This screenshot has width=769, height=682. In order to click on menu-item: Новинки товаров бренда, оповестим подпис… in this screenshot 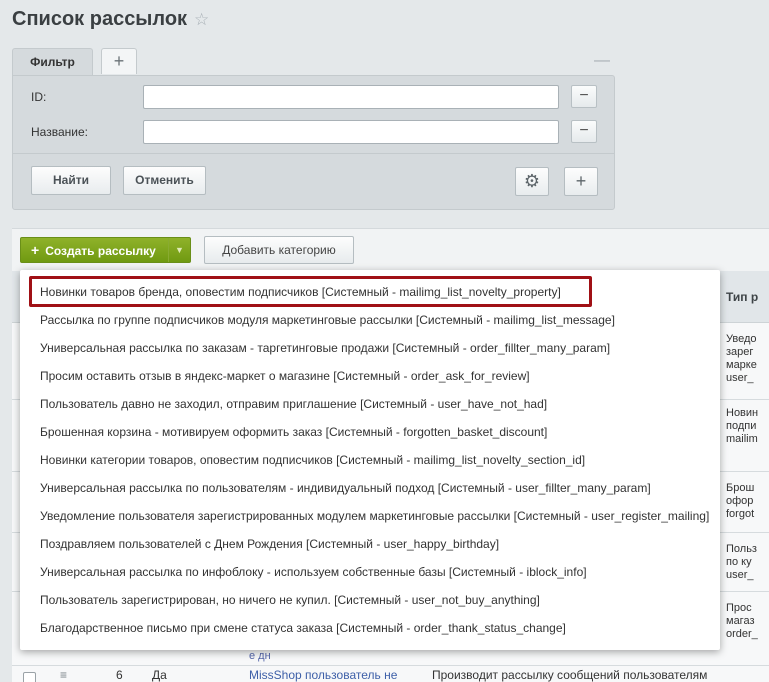, I will do `click(370, 292)`.